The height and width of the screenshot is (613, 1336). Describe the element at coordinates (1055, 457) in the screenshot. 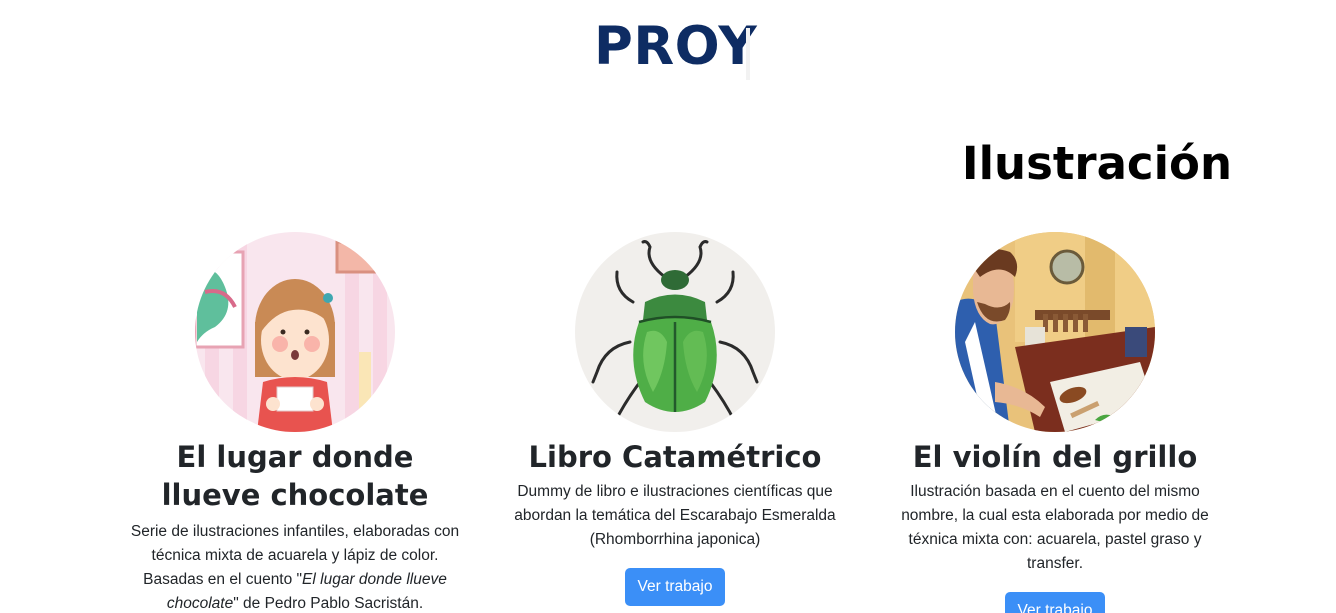

I see `card-title: El violín del grillo` at that location.